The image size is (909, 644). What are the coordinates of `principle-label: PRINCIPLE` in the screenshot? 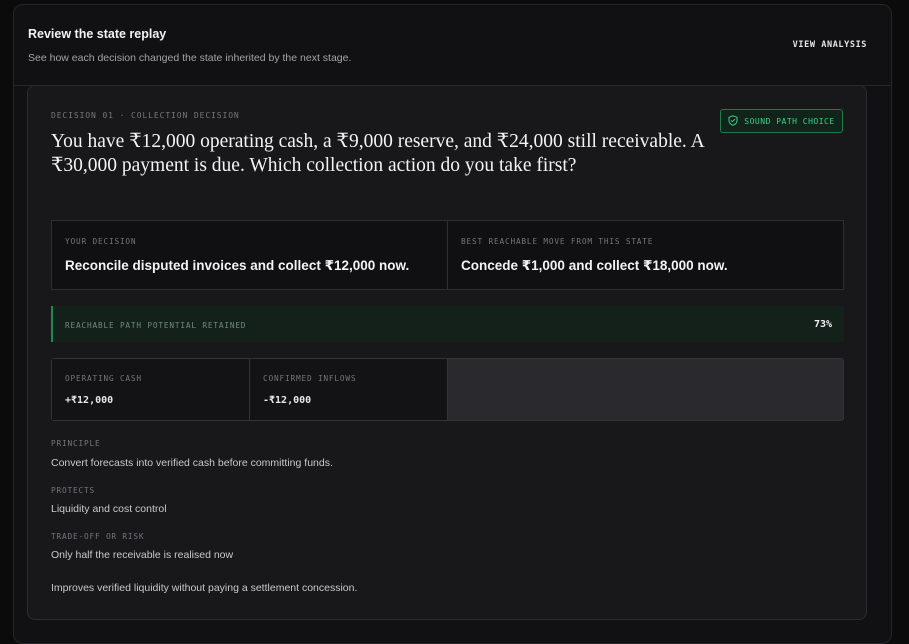 It's located at (76, 443).